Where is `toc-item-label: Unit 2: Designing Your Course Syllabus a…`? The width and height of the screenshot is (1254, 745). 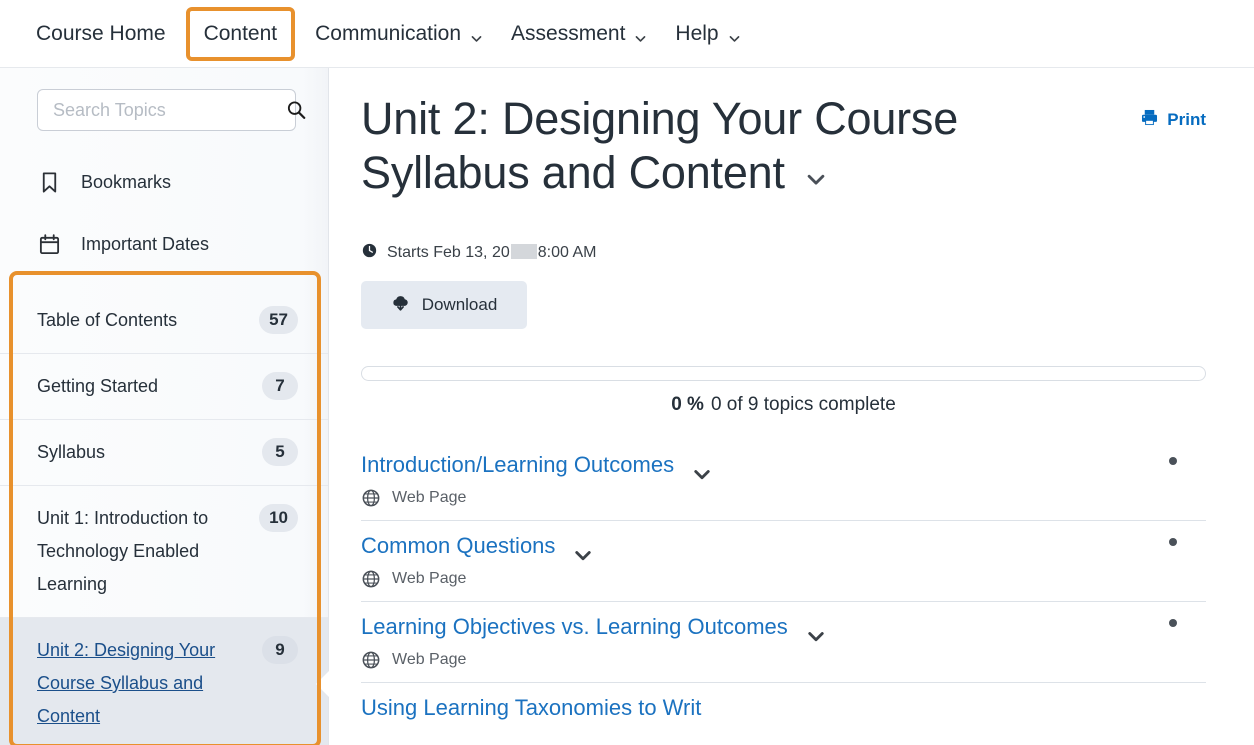 toc-item-label: Unit 2: Designing Your Course Syllabus a… is located at coordinates (126, 683).